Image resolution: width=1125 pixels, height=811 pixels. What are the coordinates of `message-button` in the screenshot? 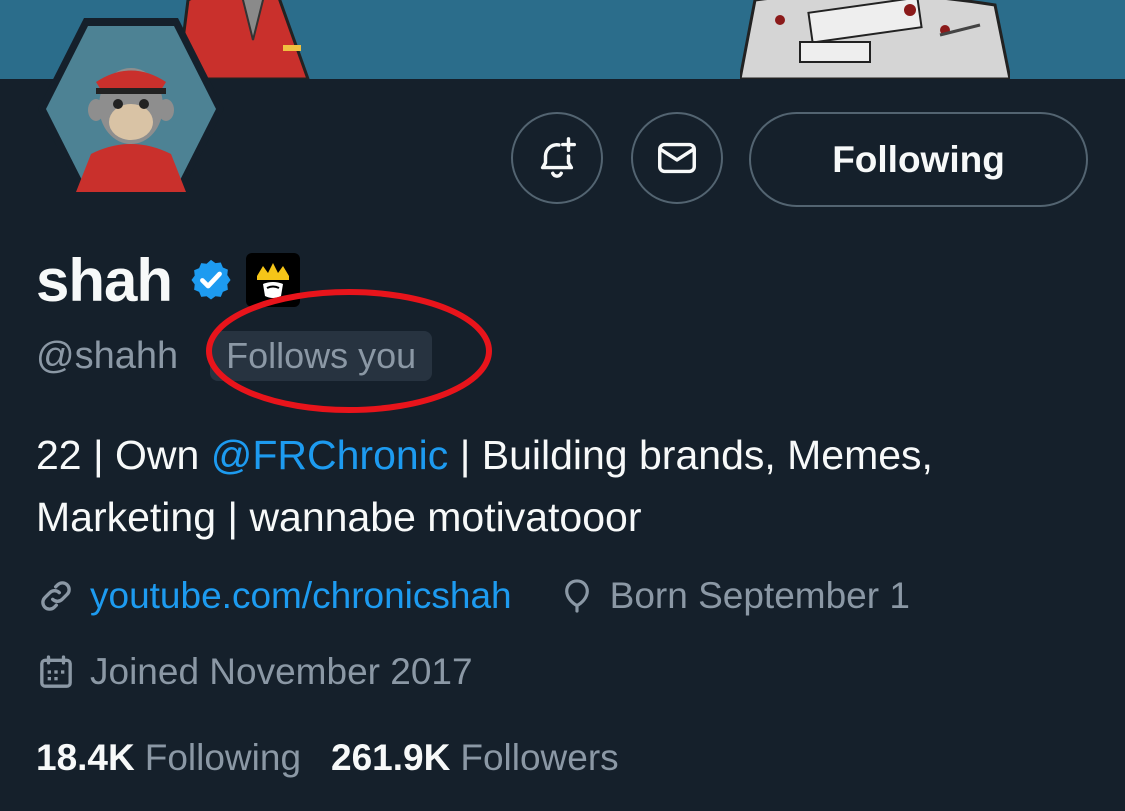 It's located at (677, 158).